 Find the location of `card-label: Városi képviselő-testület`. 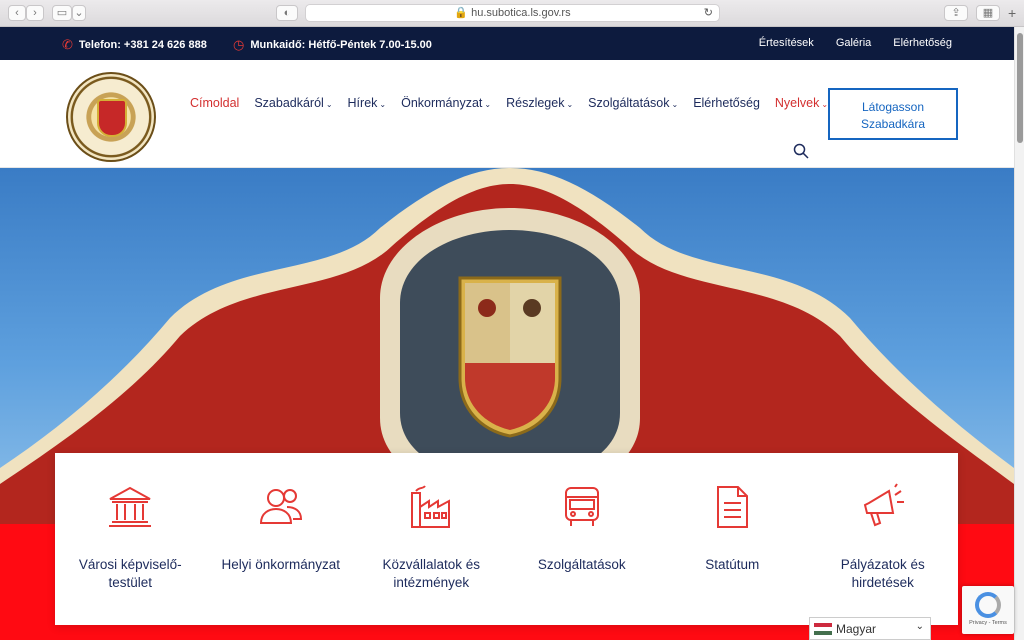

card-label: Városi képviselő-testület is located at coordinates (130, 573).